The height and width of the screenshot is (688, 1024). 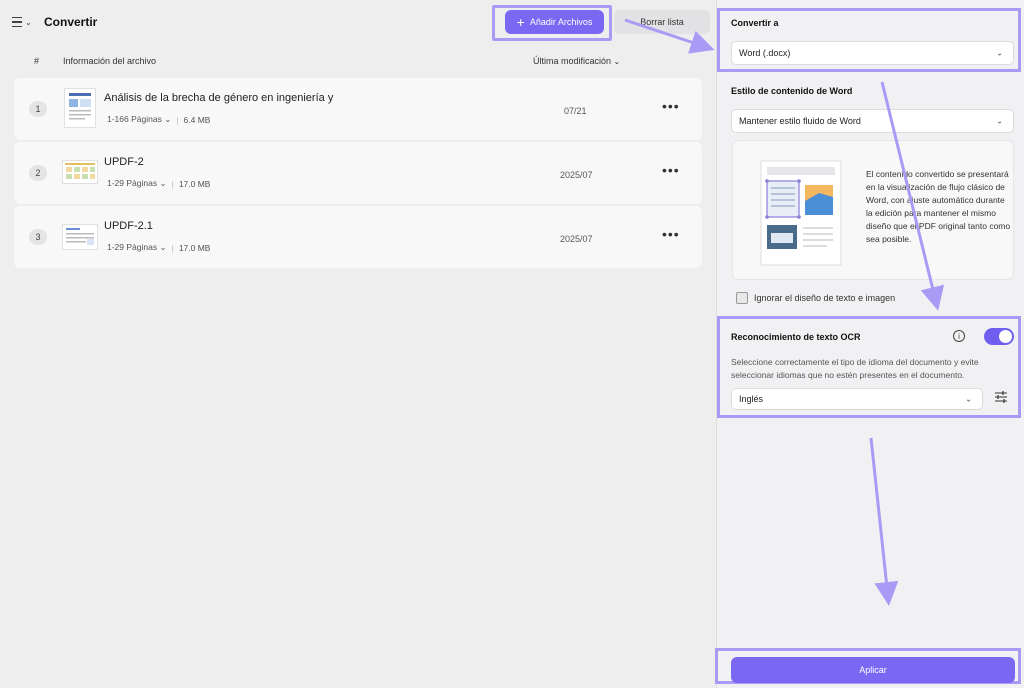 What do you see at coordinates (825, 298) in the screenshot?
I see `ignore-layout-label: Ignorar el diseño de texto e imagen` at bounding box center [825, 298].